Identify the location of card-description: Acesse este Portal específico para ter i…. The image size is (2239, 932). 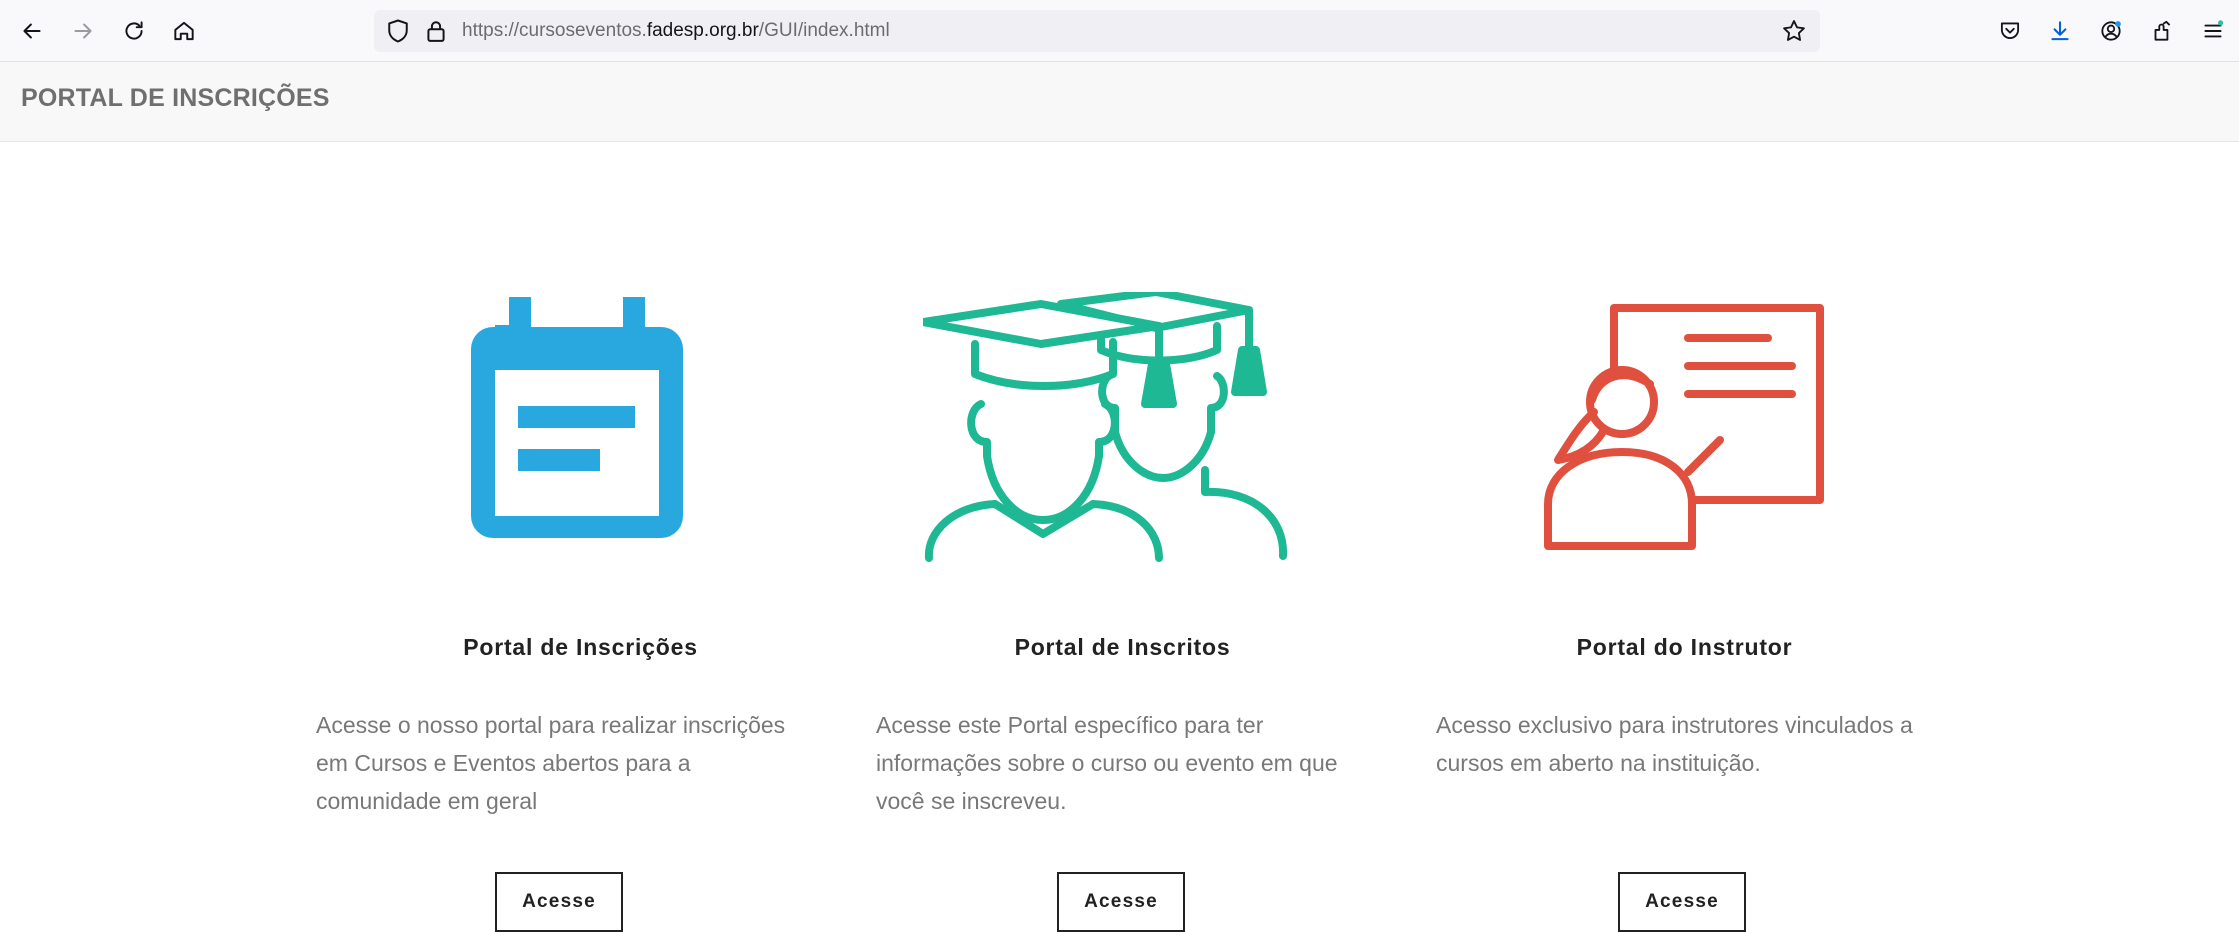
(1107, 763).